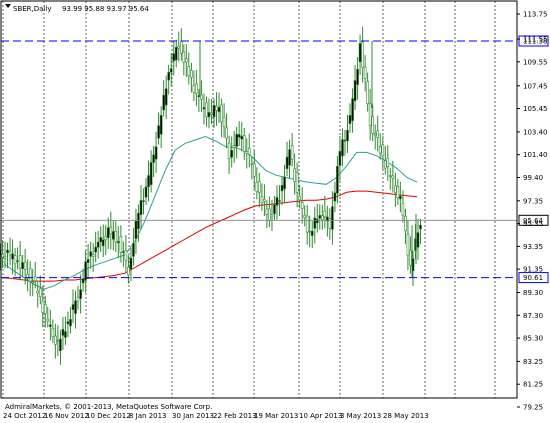 The width and height of the screenshot is (550, 423). What do you see at coordinates (77, 8) in the screenshot?
I see `chart-header: SBER,Daily 93.99 95.88 93.97 95.64` at bounding box center [77, 8].